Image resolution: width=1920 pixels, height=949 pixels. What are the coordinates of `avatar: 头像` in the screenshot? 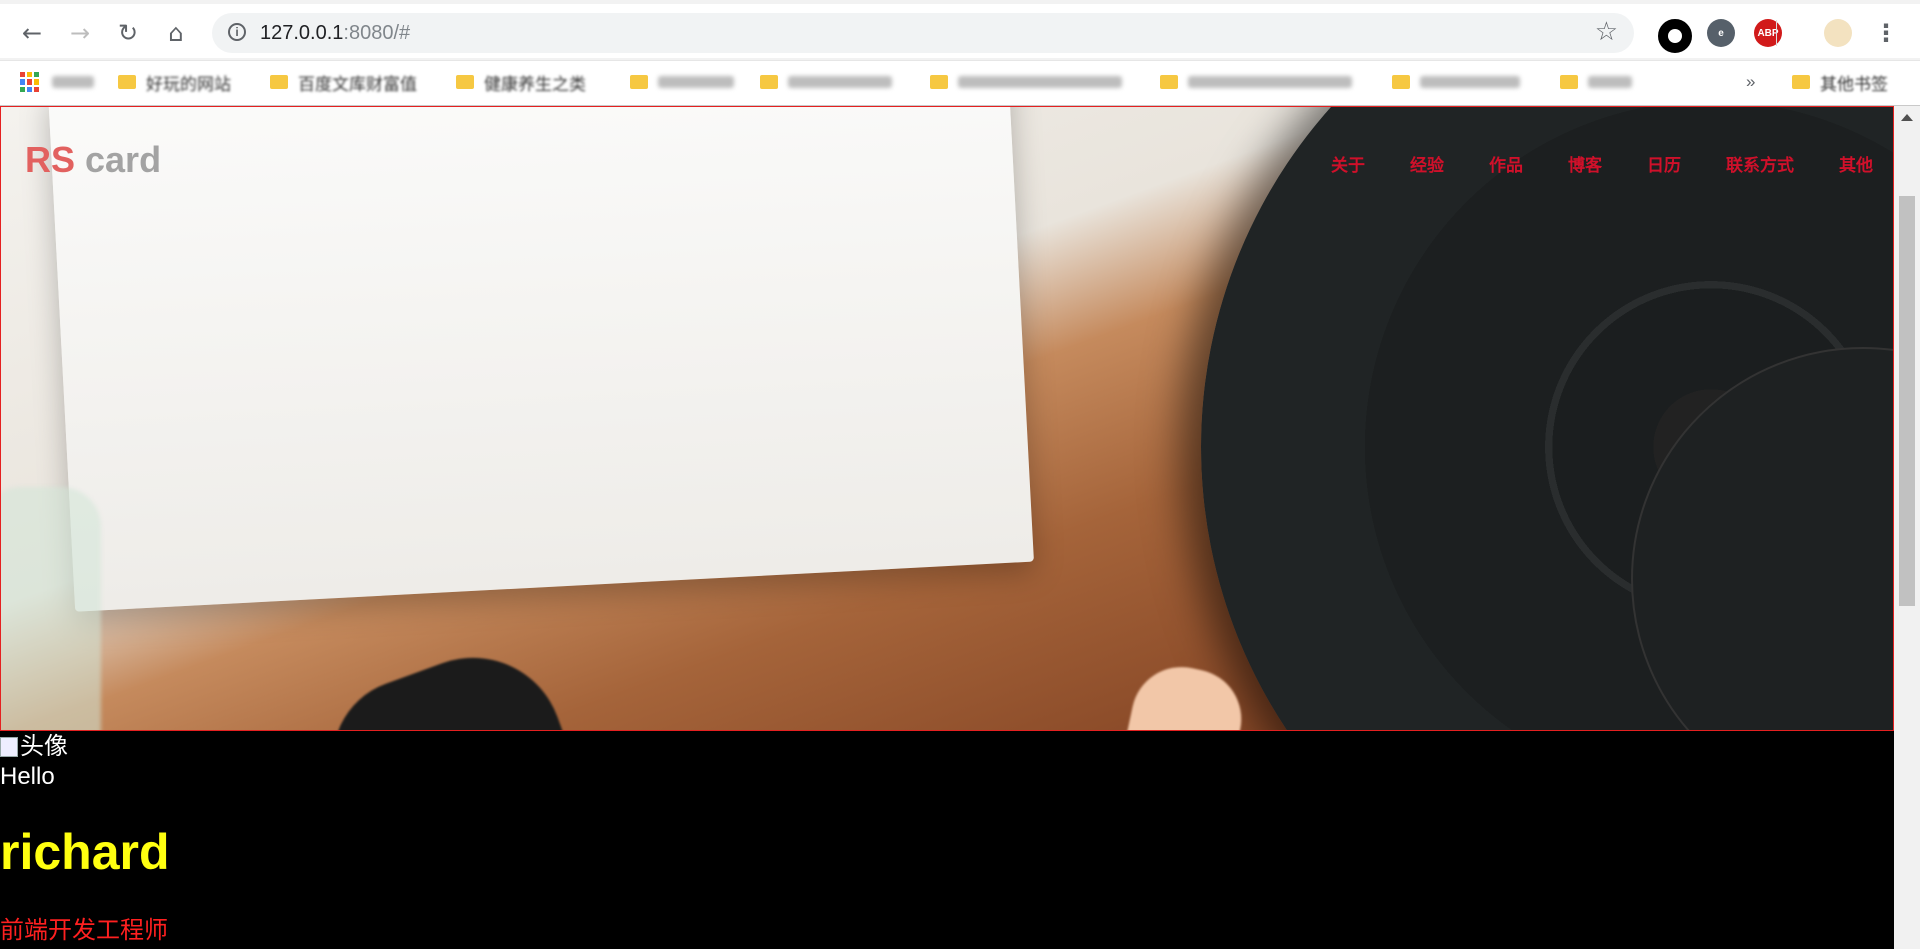 It's located at (946, 747).